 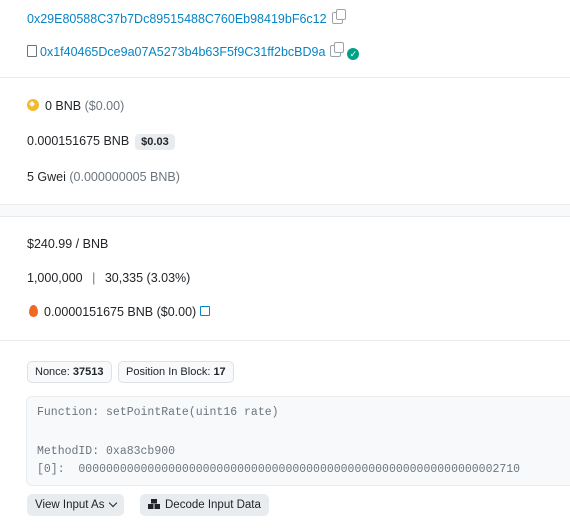 What do you see at coordinates (52, 372) in the screenshot?
I see `nonce-label: Nonce:` at bounding box center [52, 372].